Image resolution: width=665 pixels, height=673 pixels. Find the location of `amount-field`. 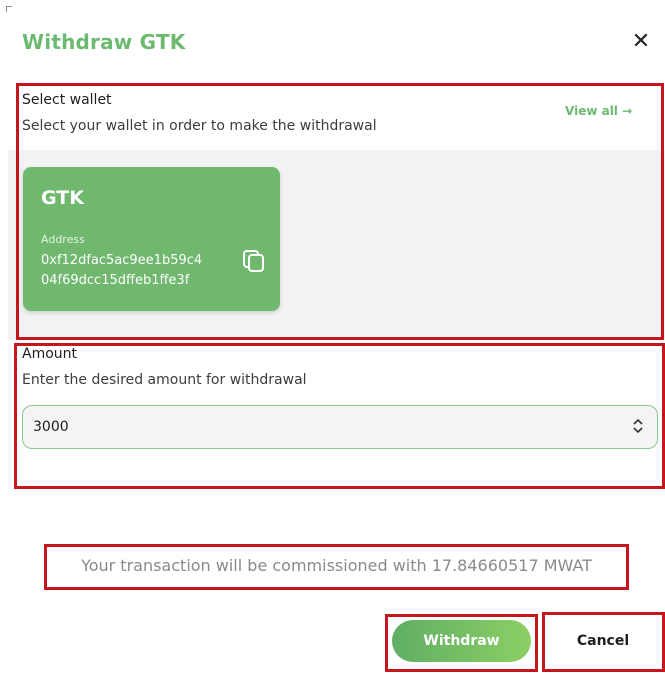

amount-field is located at coordinates (340, 427).